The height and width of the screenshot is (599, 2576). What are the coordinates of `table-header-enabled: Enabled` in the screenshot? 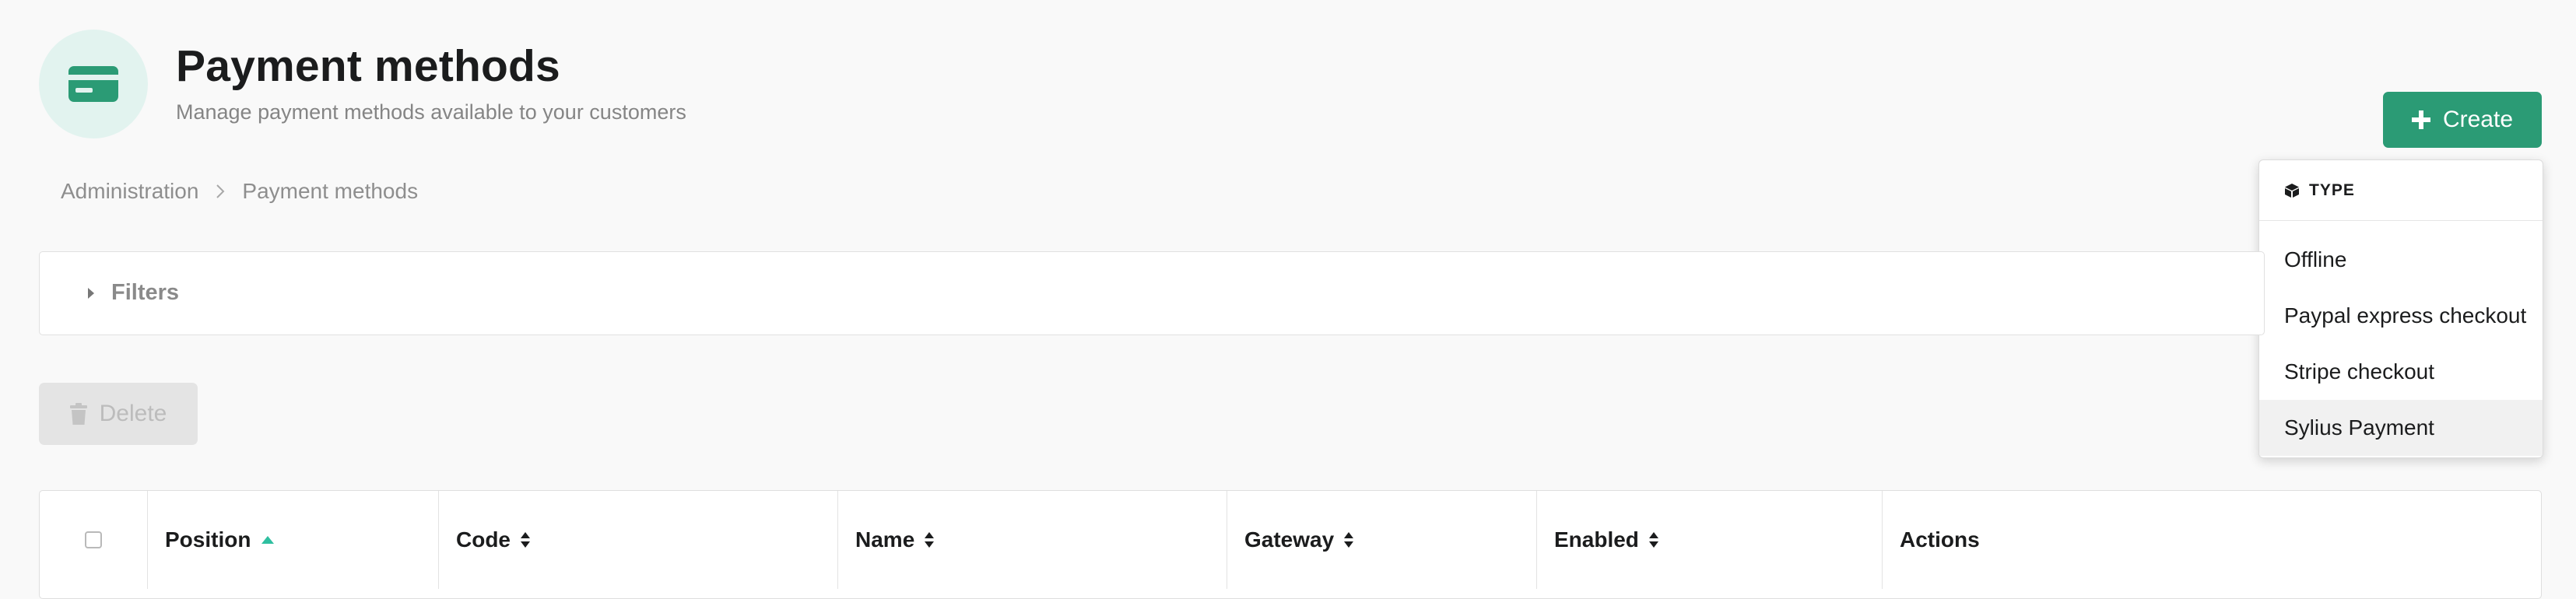 It's located at (1709, 540).